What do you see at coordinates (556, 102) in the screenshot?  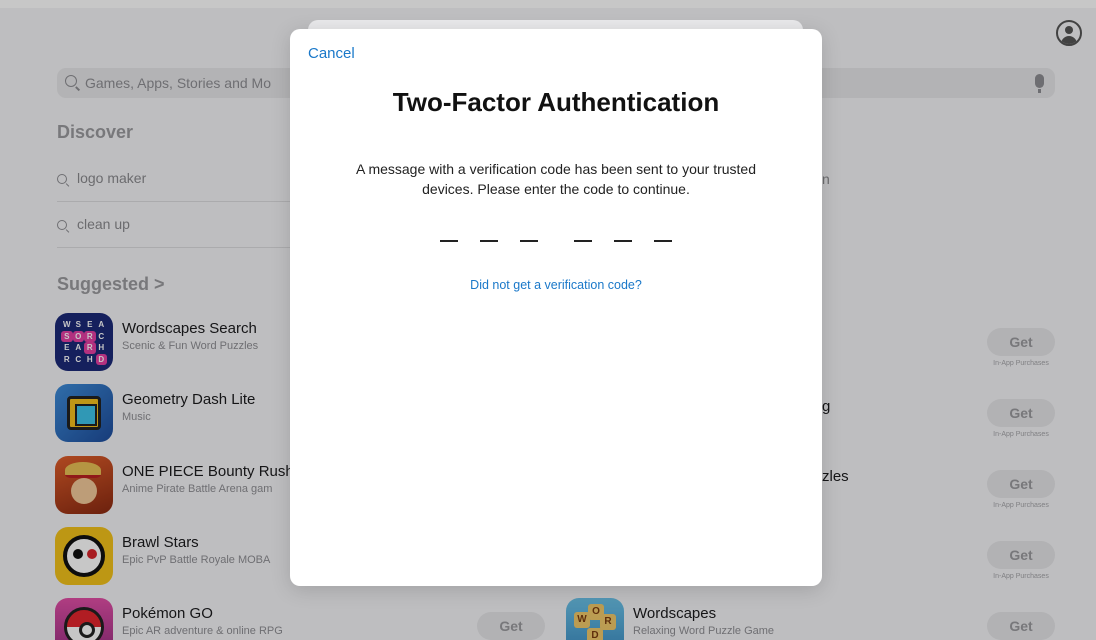 I see `dialog-title: Two-Factor Authentication` at bounding box center [556, 102].